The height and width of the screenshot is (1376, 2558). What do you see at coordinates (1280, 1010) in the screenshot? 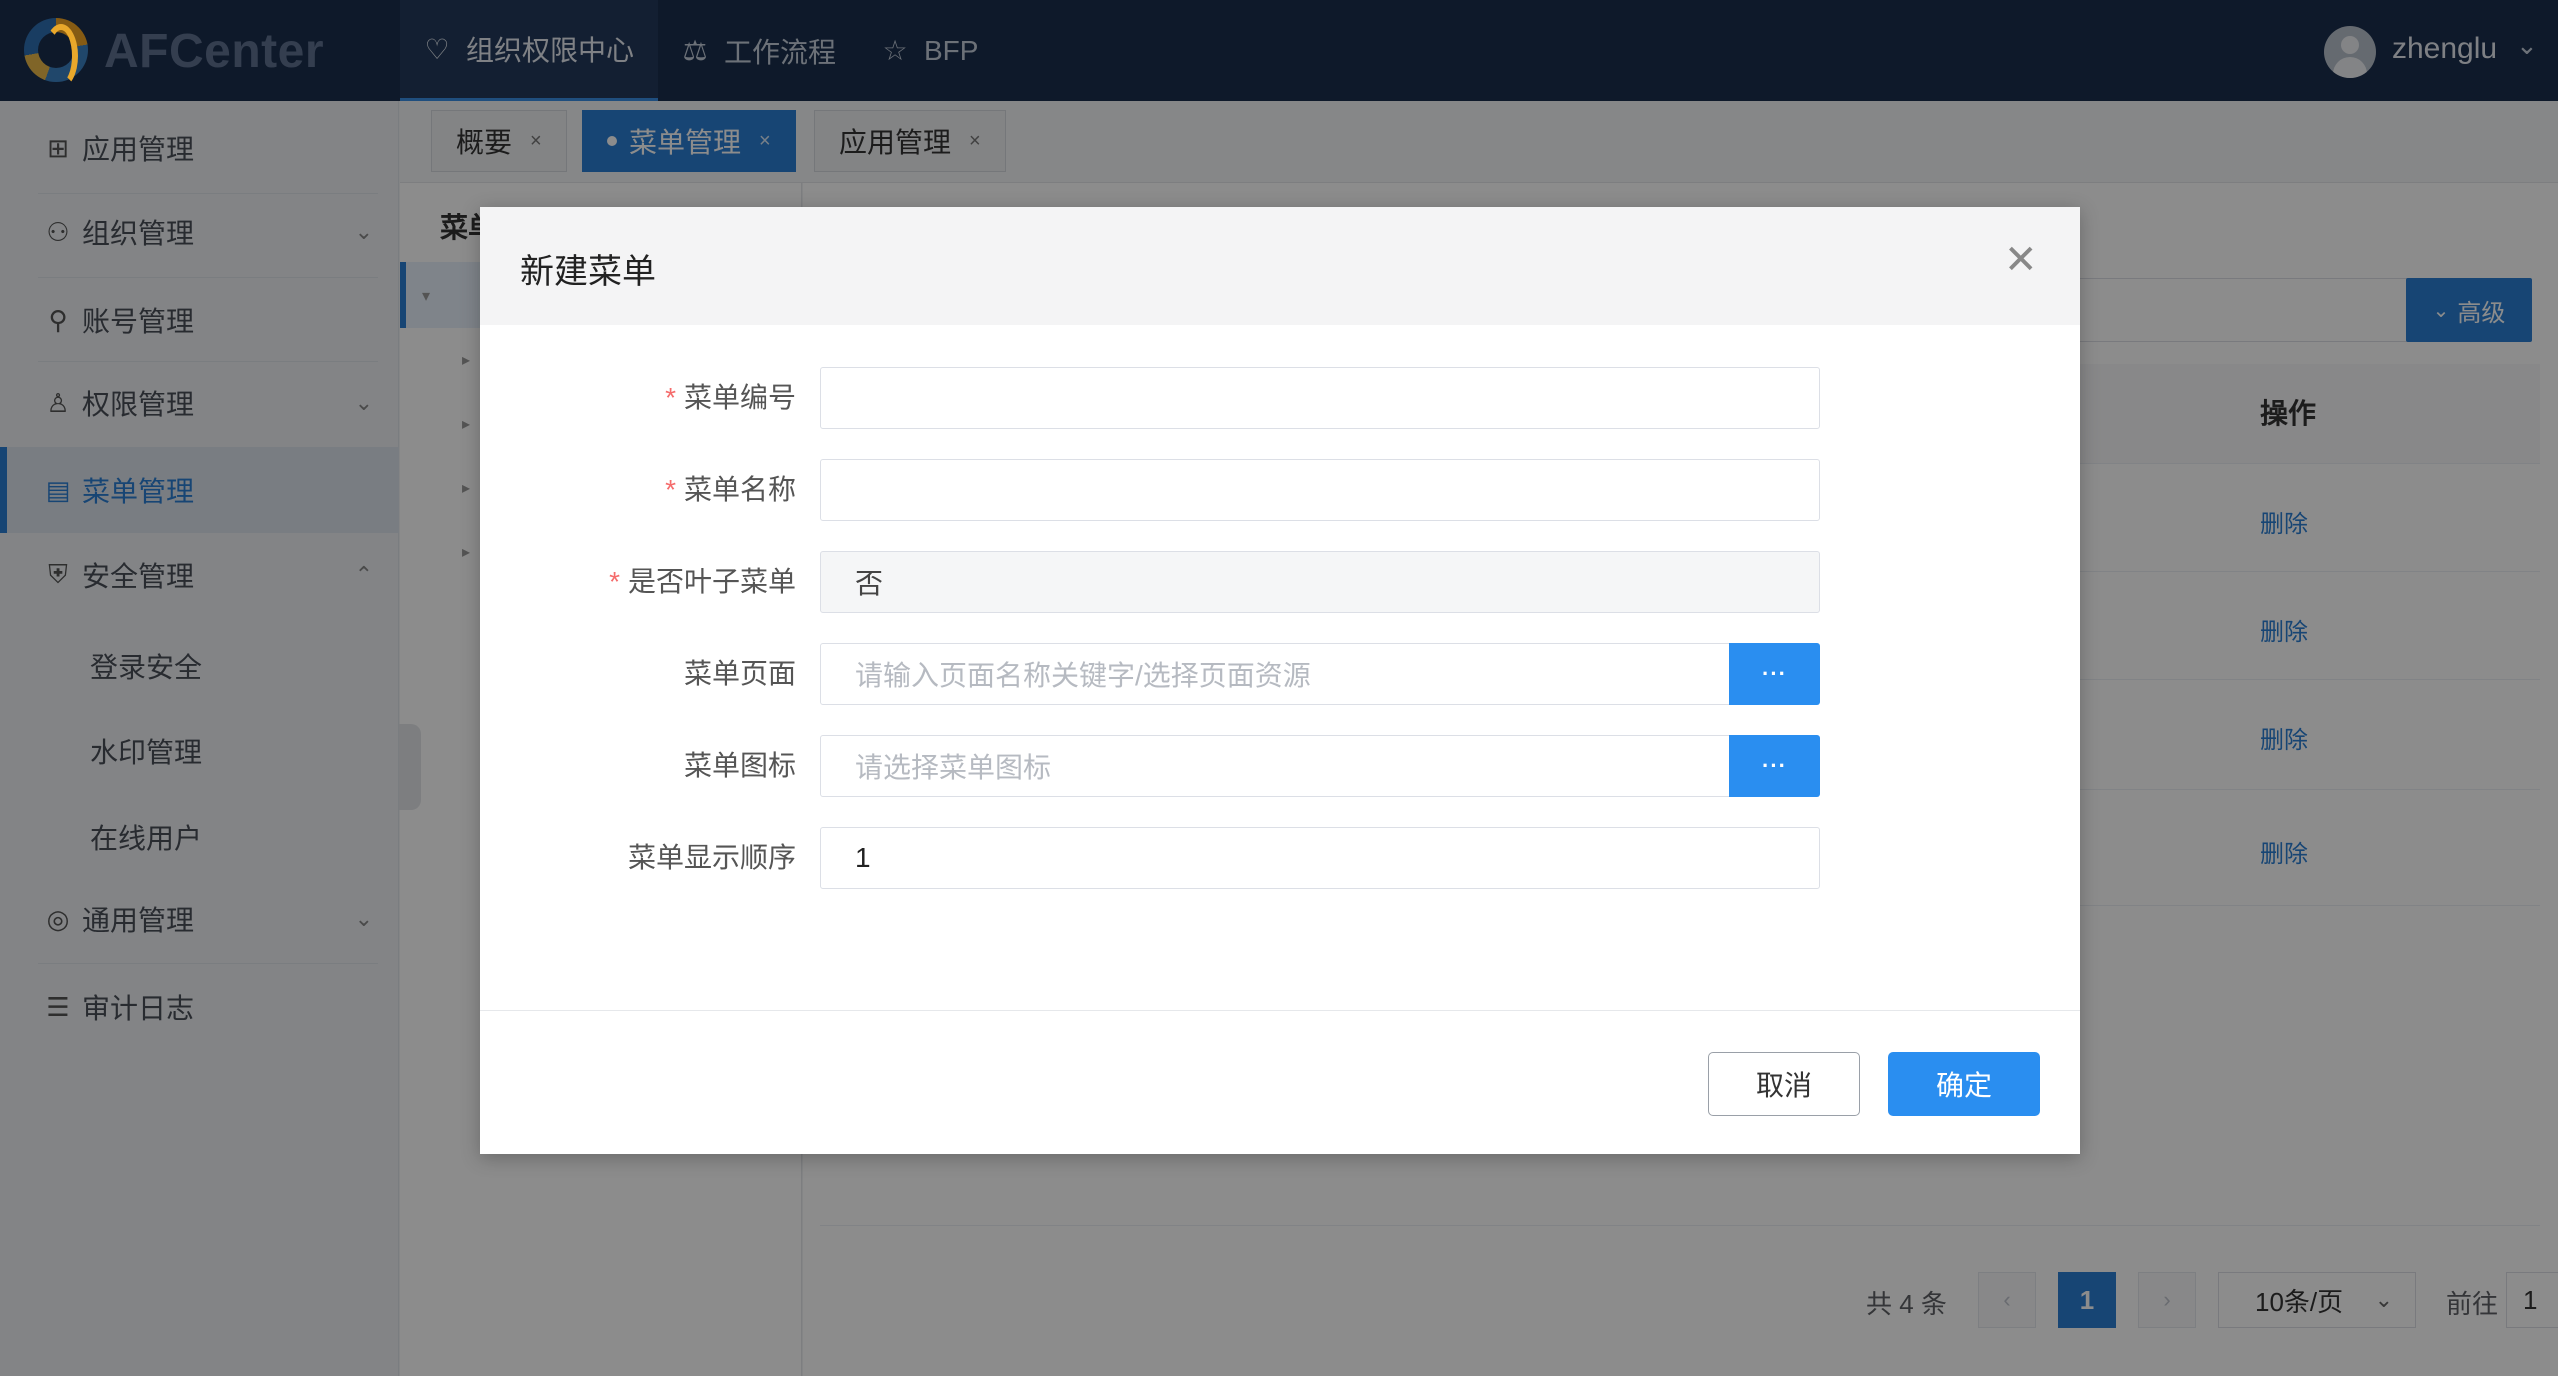
I see `dialog-footer-divider` at bounding box center [1280, 1010].